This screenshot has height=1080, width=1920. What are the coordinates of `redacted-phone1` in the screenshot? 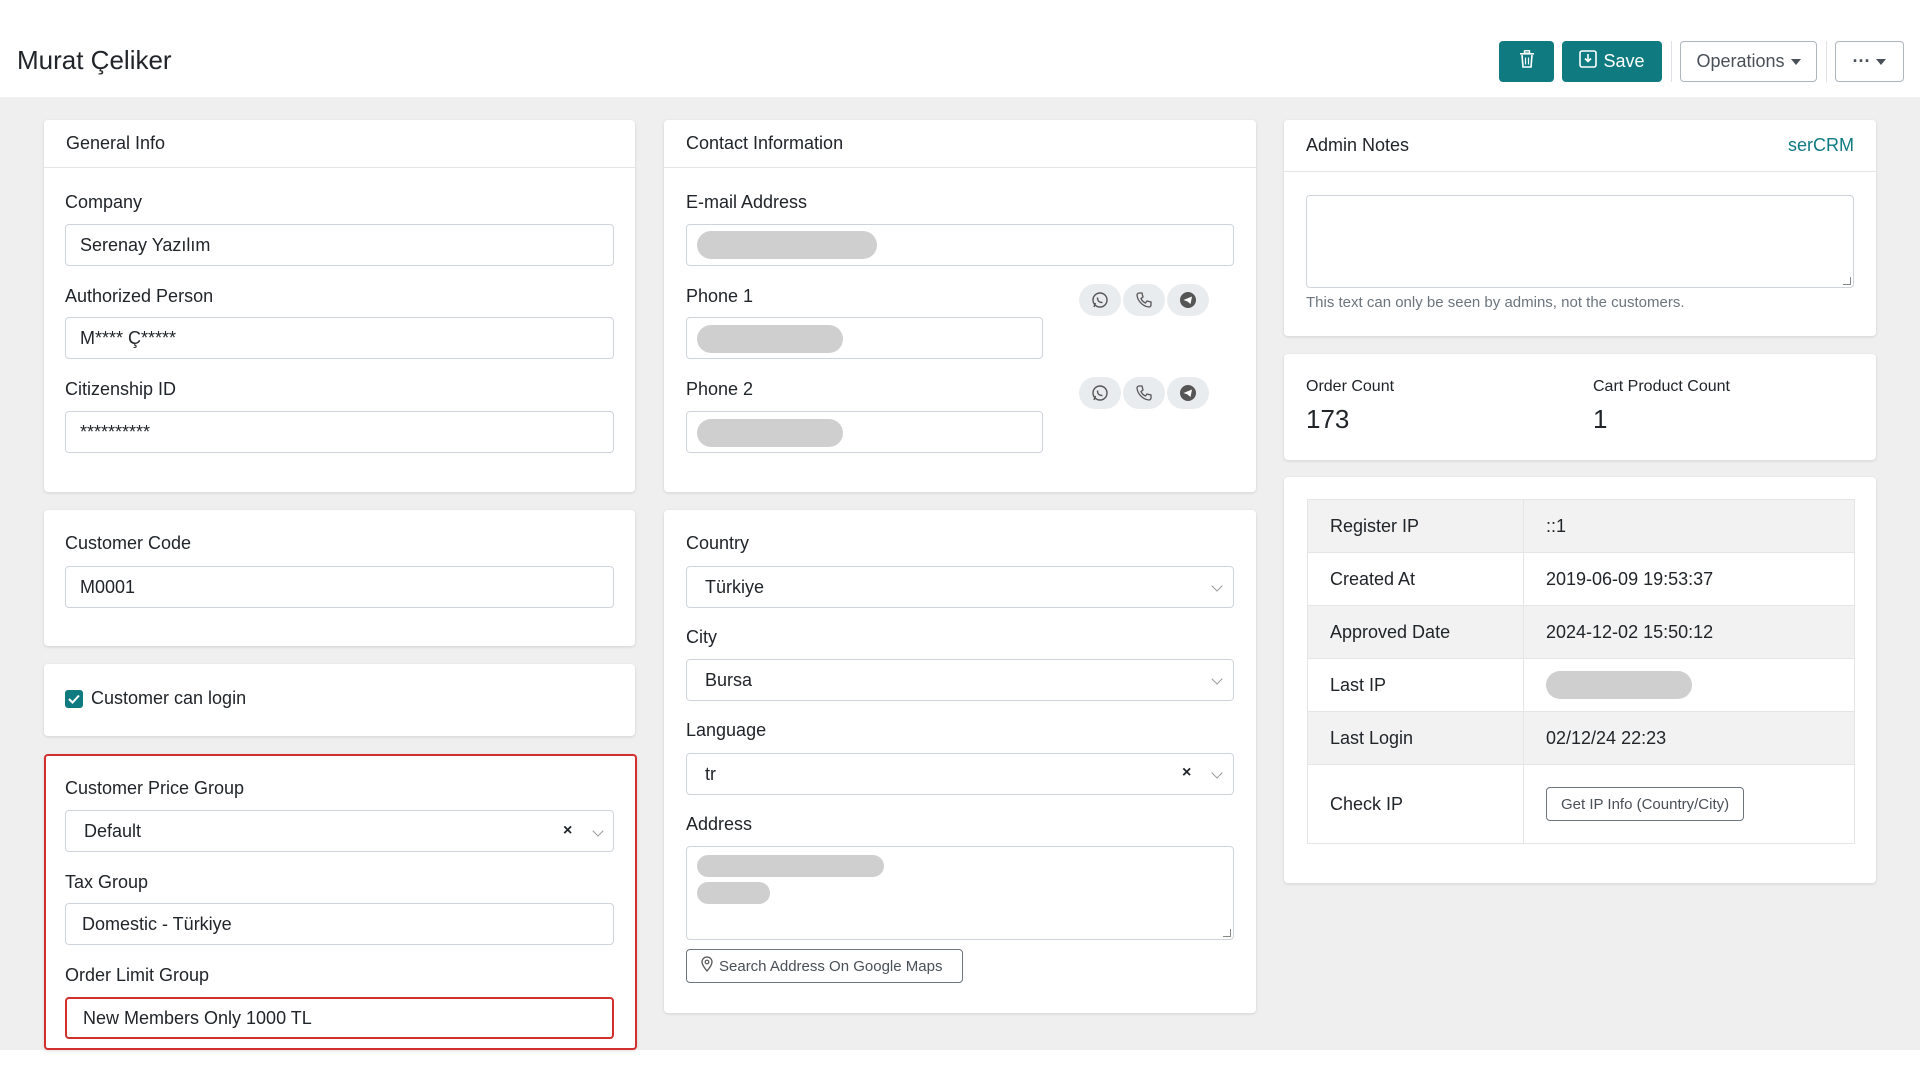 It's located at (770, 339).